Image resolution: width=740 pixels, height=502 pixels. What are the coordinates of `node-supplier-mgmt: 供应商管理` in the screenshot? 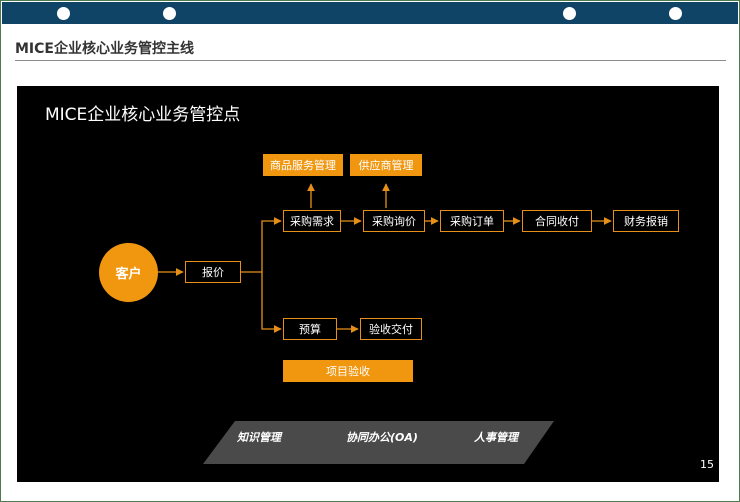 It's located at (386, 165).